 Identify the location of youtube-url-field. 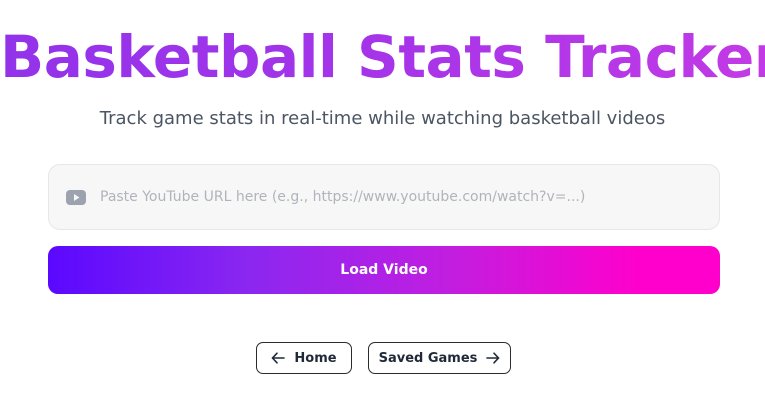
(384, 197).